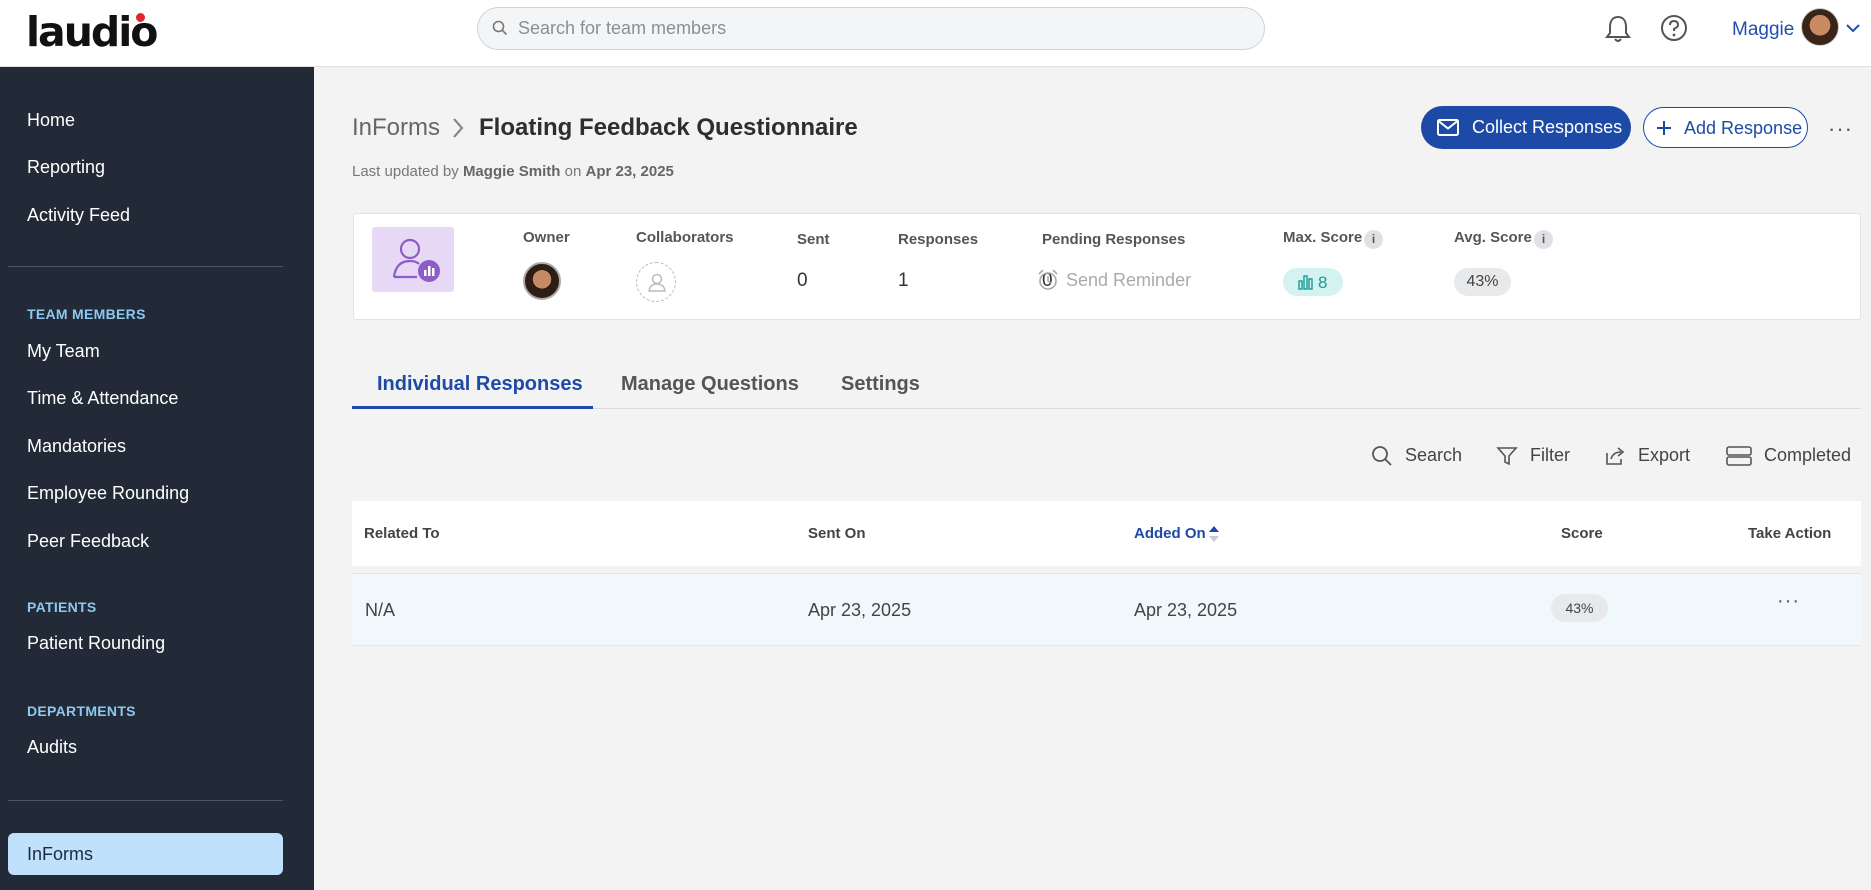 This screenshot has height=890, width=1871. What do you see at coordinates (1323, 282) in the screenshot?
I see `max-score-value: 8` at bounding box center [1323, 282].